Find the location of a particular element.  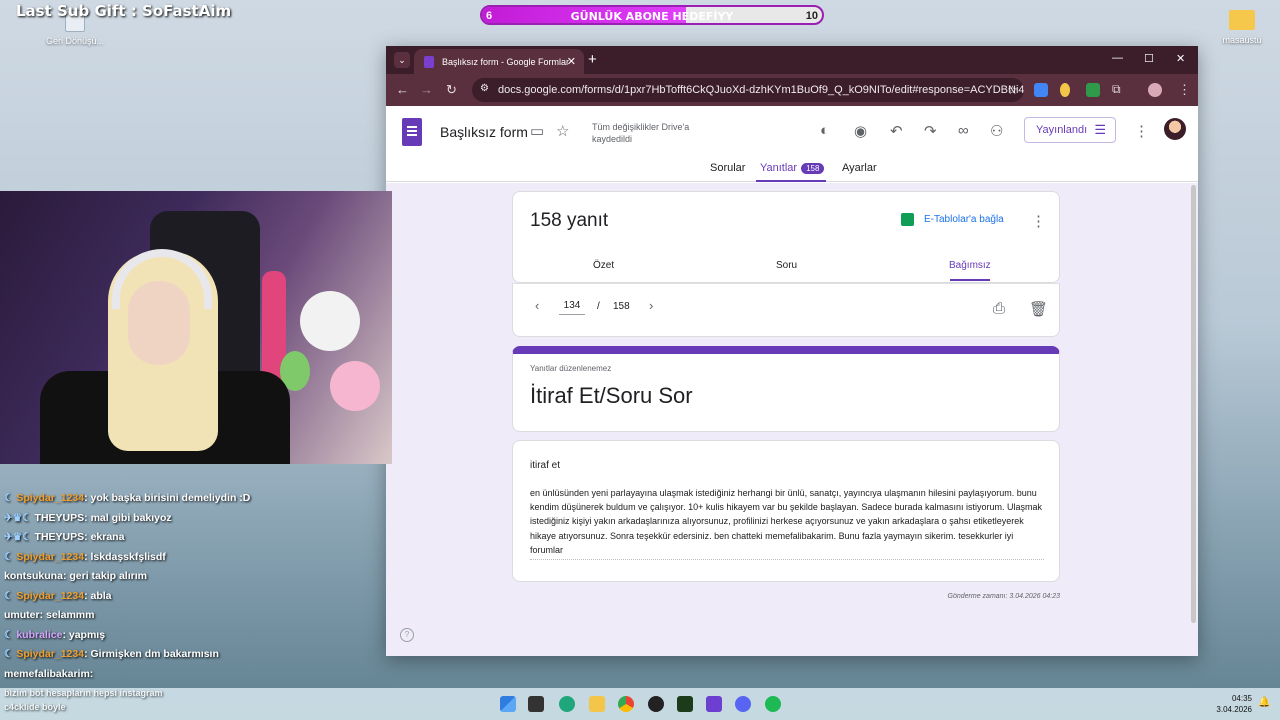

folder-icon is located at coordinates (1242, 20).